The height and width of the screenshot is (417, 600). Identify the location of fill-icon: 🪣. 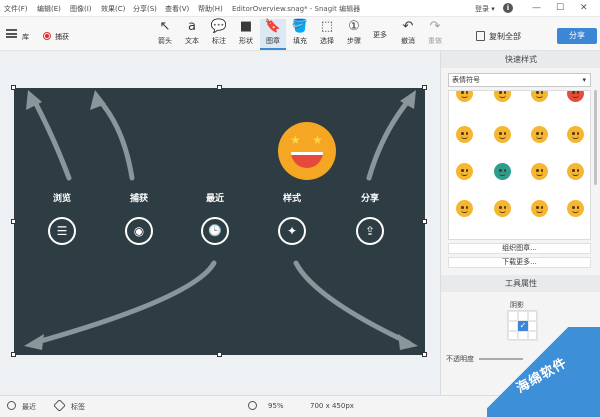
(300, 26).